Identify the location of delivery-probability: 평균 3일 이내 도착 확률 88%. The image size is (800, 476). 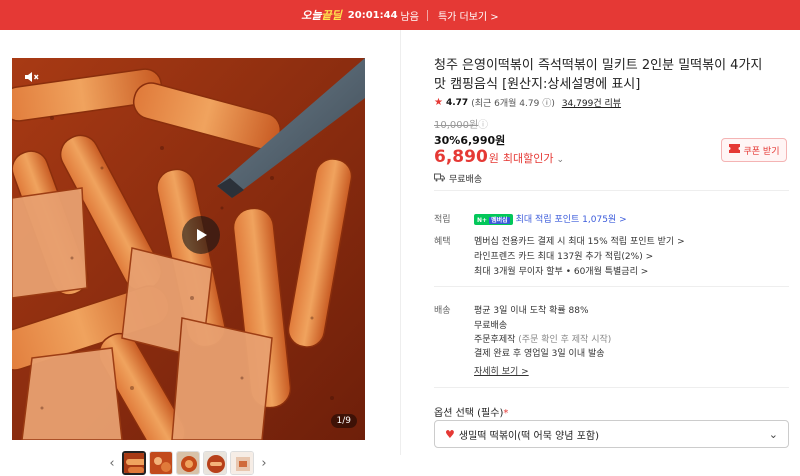
(531, 311).